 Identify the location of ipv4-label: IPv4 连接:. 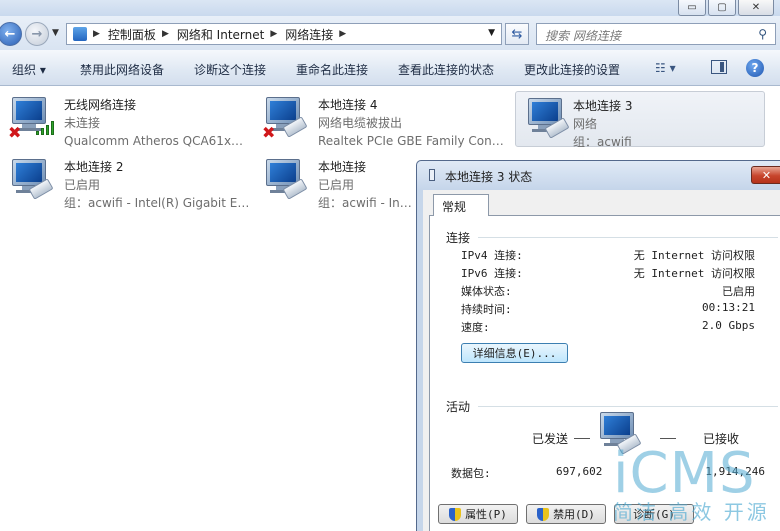
(492, 255).